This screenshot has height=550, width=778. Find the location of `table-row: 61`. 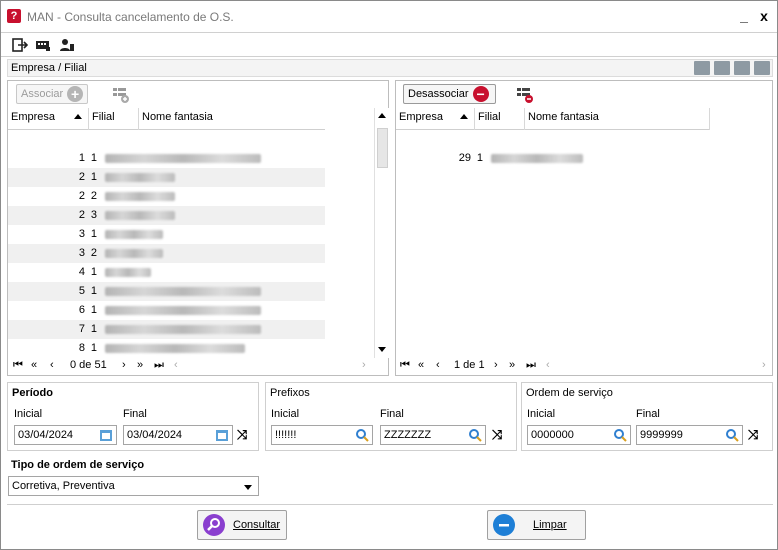

table-row: 61 is located at coordinates (166, 310).